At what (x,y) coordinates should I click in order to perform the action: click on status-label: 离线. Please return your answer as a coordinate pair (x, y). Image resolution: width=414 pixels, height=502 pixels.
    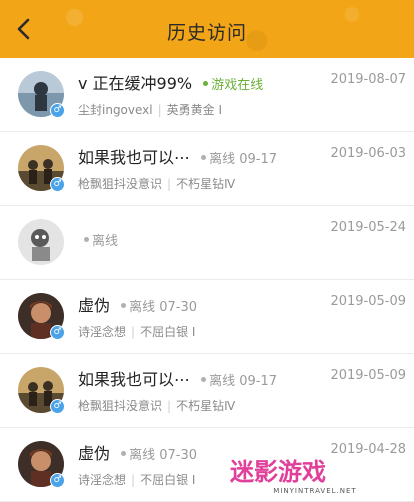
    Looking at the image, I should click on (101, 241).